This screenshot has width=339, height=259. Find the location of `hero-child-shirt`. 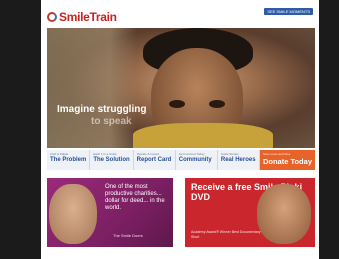

hero-child-shirt is located at coordinates (203, 135).